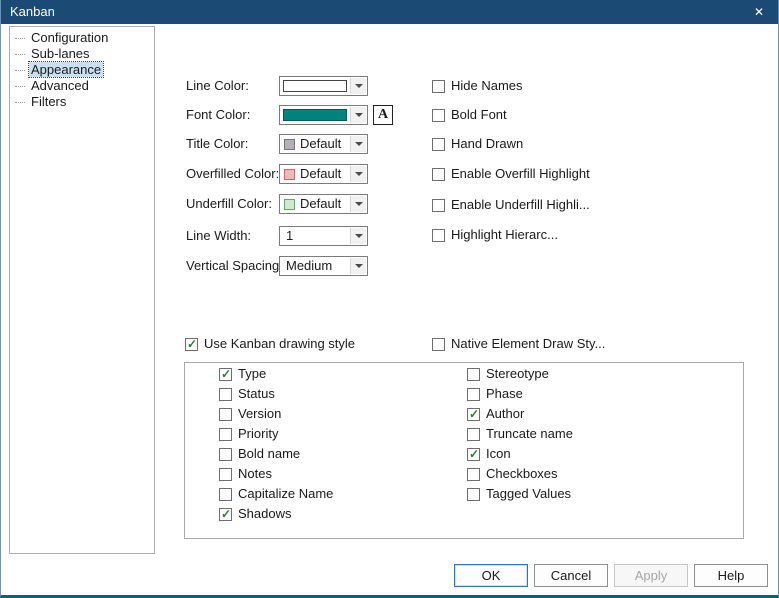 This screenshot has height=598, width=779. What do you see at coordinates (529, 433) in the screenshot?
I see `checkbox-label: Truncate name` at bounding box center [529, 433].